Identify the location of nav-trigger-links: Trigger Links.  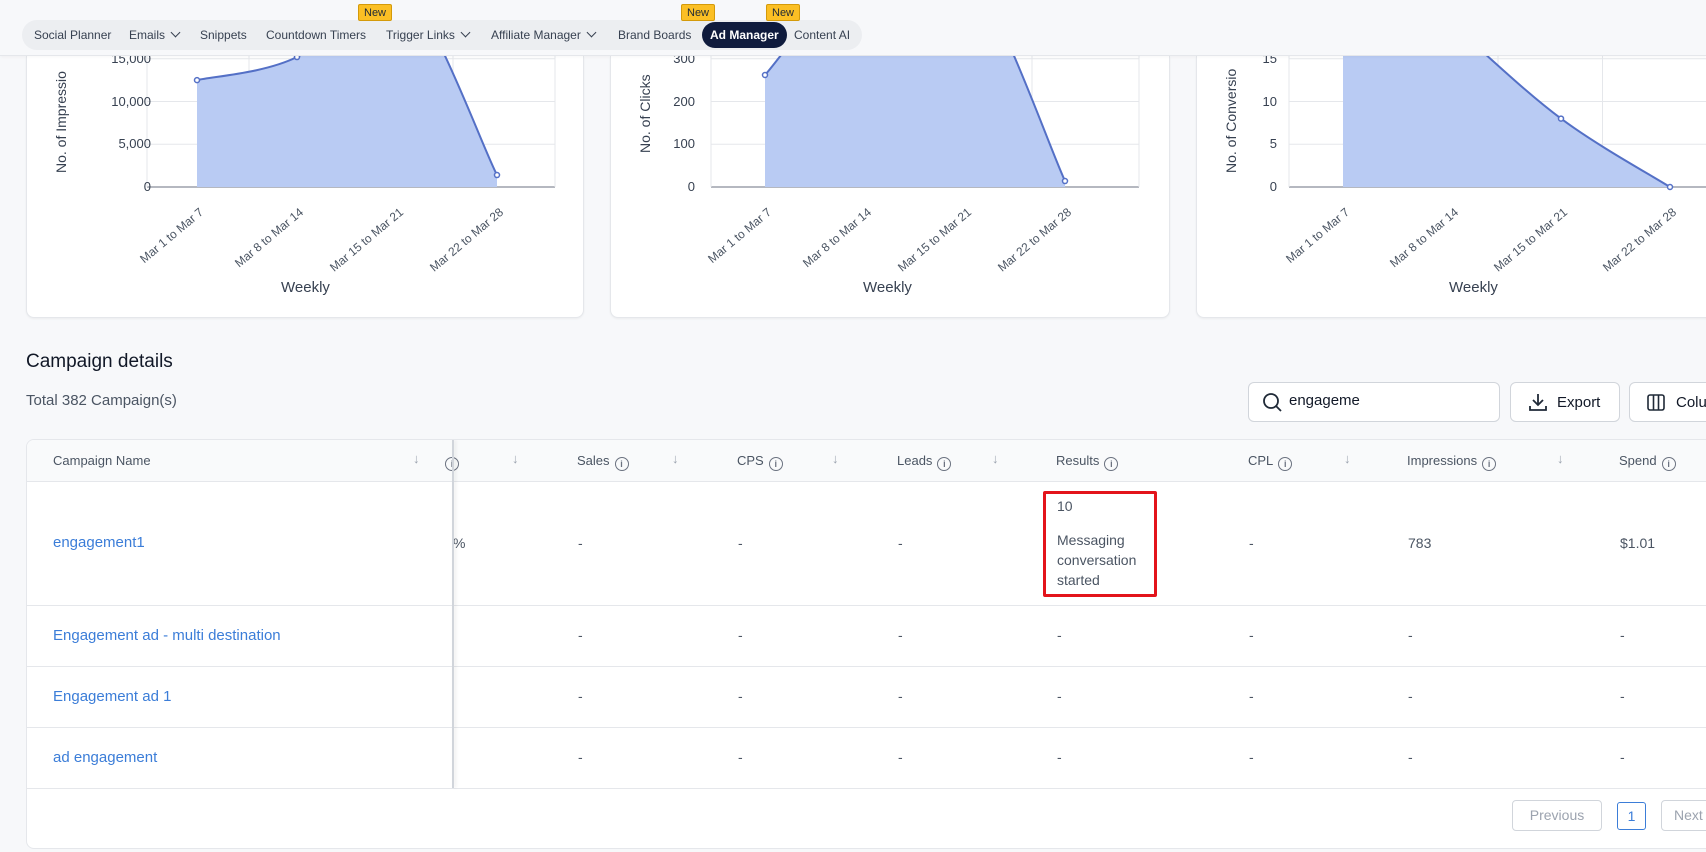
(428, 35).